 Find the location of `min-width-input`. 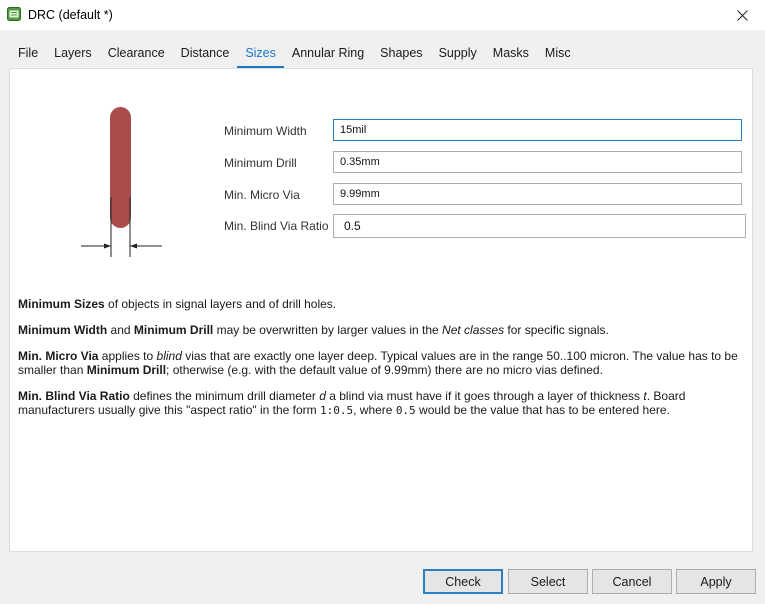

min-width-input is located at coordinates (537, 130).